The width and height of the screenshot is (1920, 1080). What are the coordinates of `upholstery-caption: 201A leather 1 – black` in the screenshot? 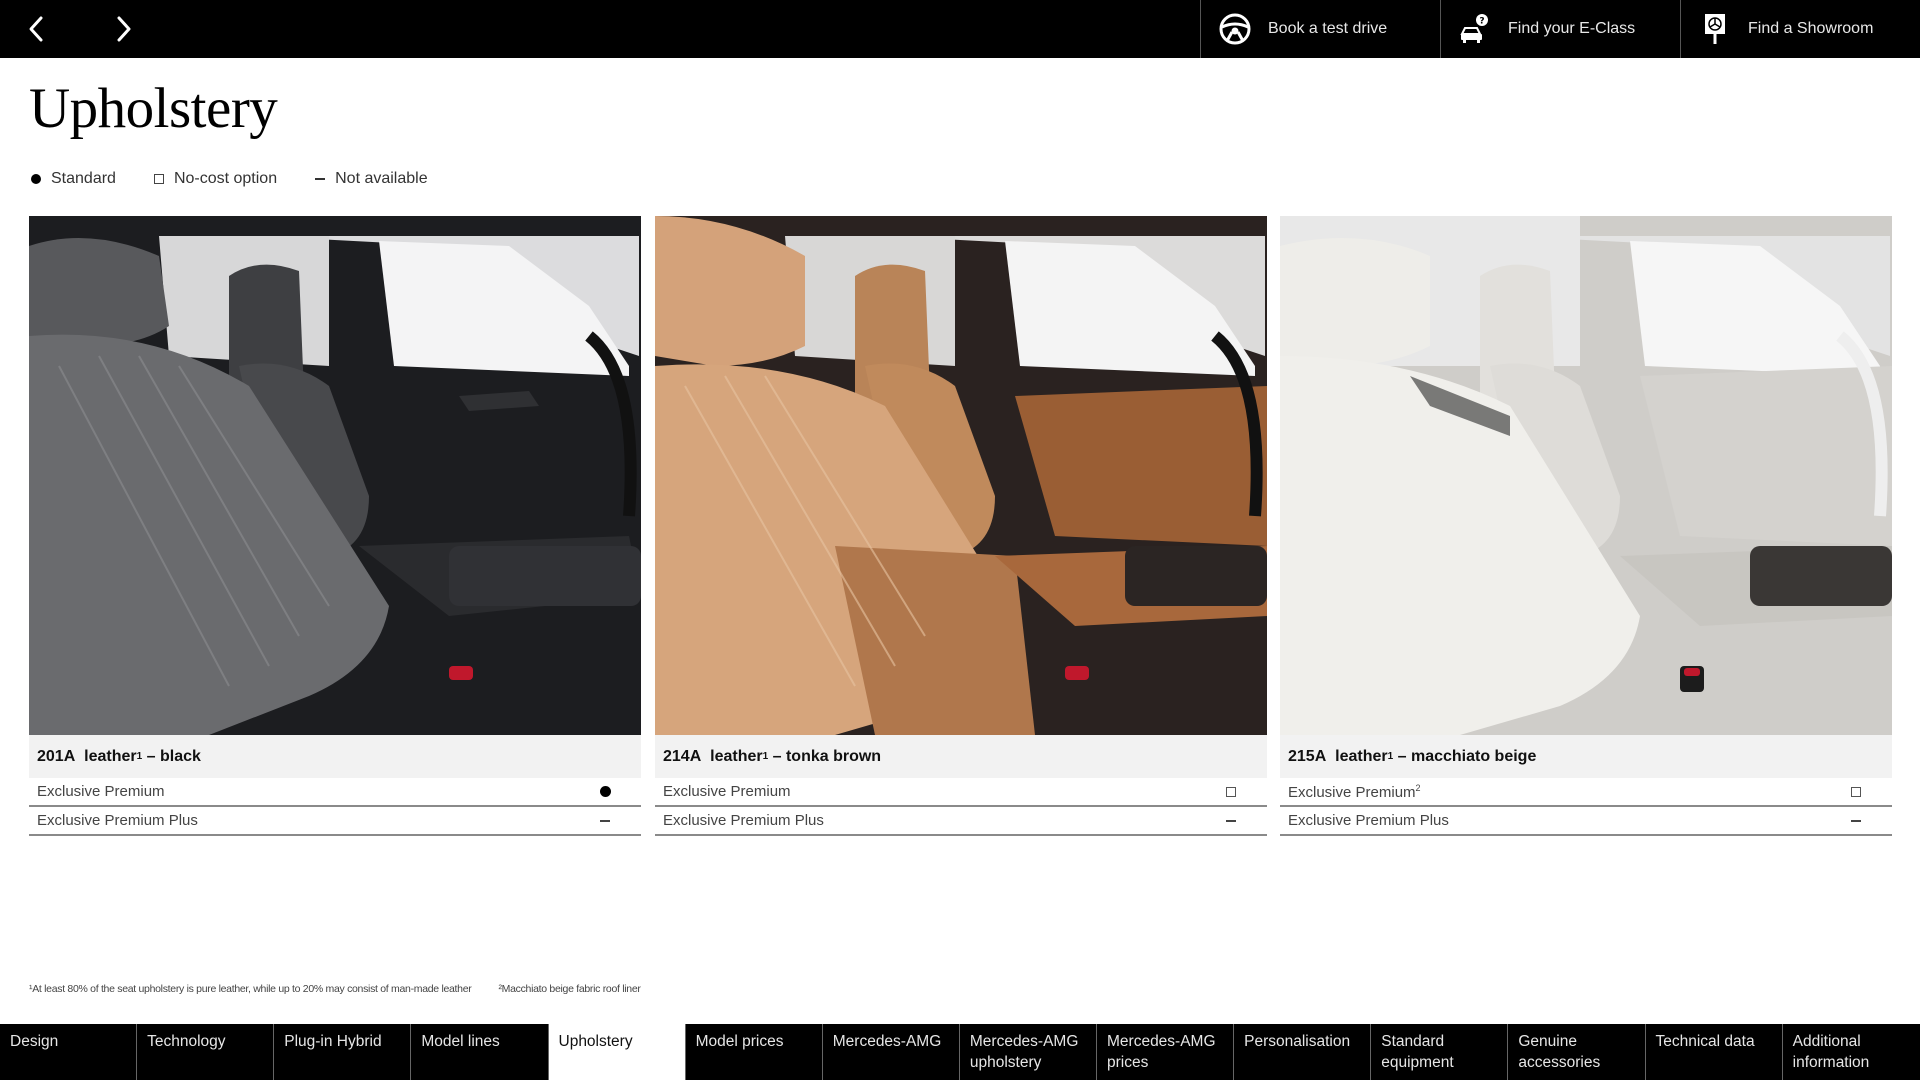 It's located at (335, 756).